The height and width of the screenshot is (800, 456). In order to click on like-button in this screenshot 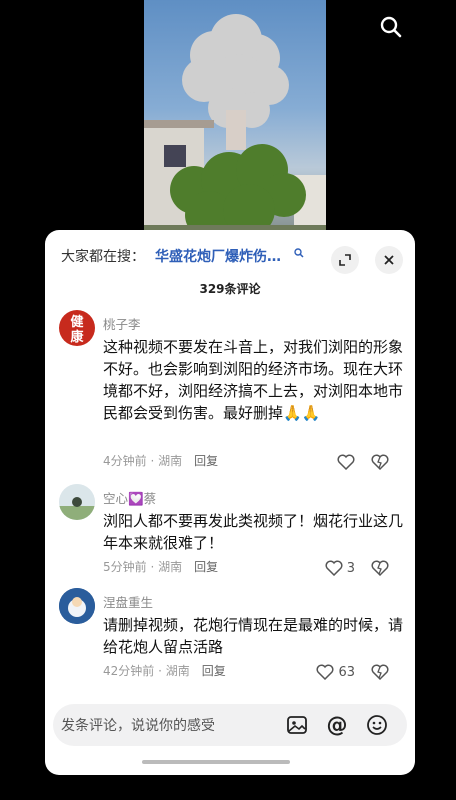, I will do `click(346, 462)`.